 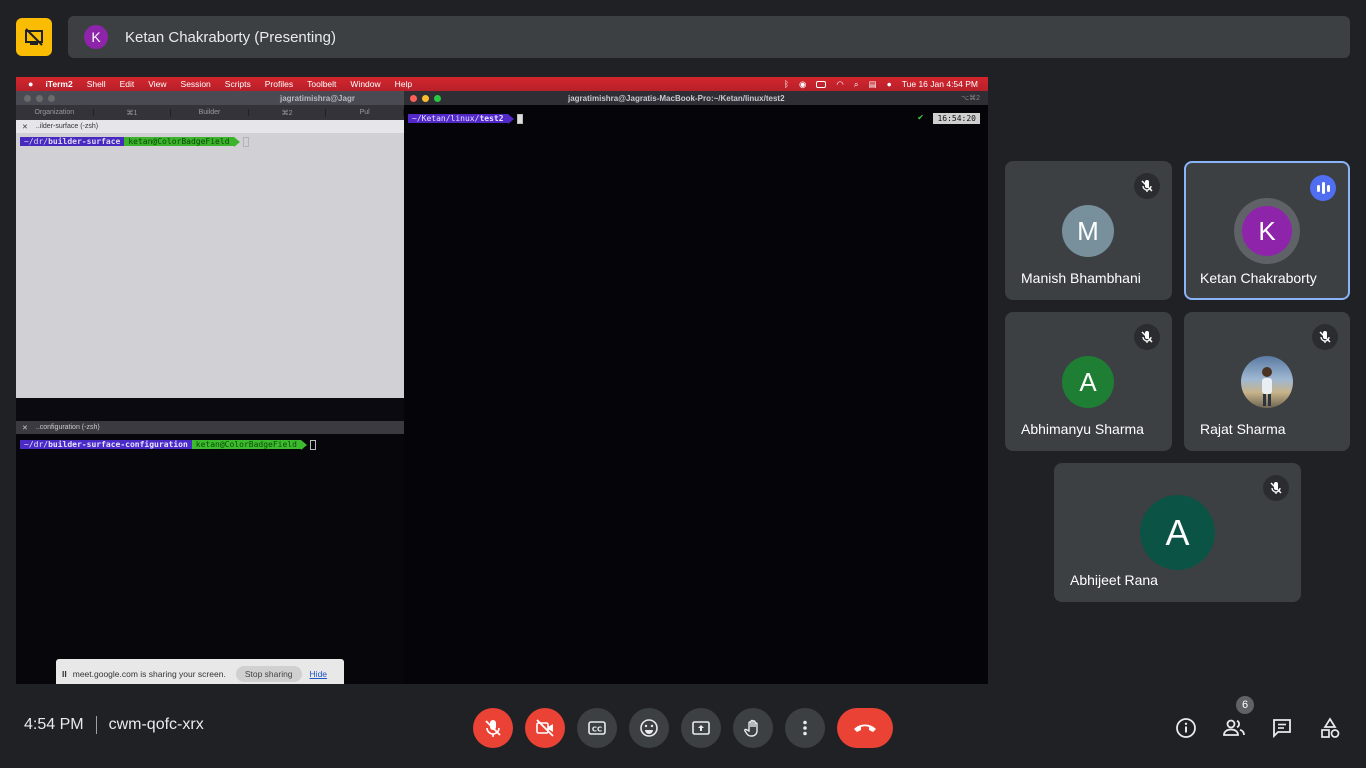 I want to click on hand-icon, so click(x=751, y=728).